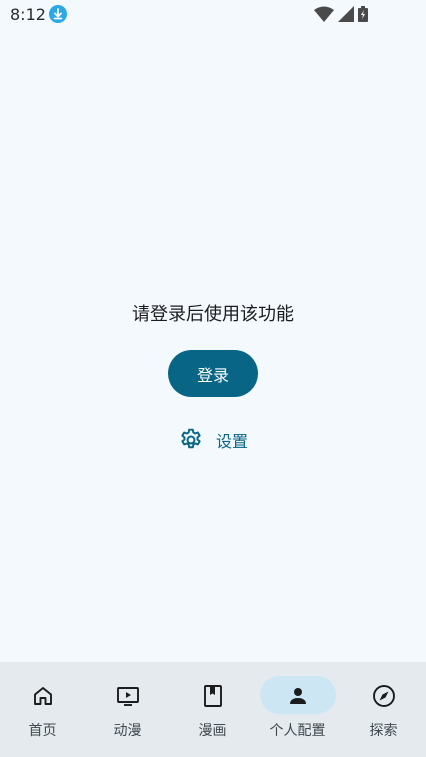 The image size is (426, 757). I want to click on home-icon, so click(42, 696).